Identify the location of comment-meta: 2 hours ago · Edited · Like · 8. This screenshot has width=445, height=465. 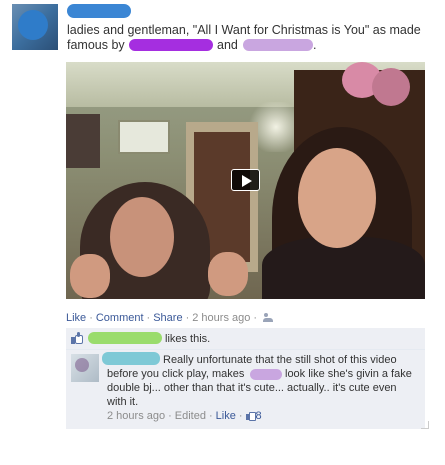
(184, 416).